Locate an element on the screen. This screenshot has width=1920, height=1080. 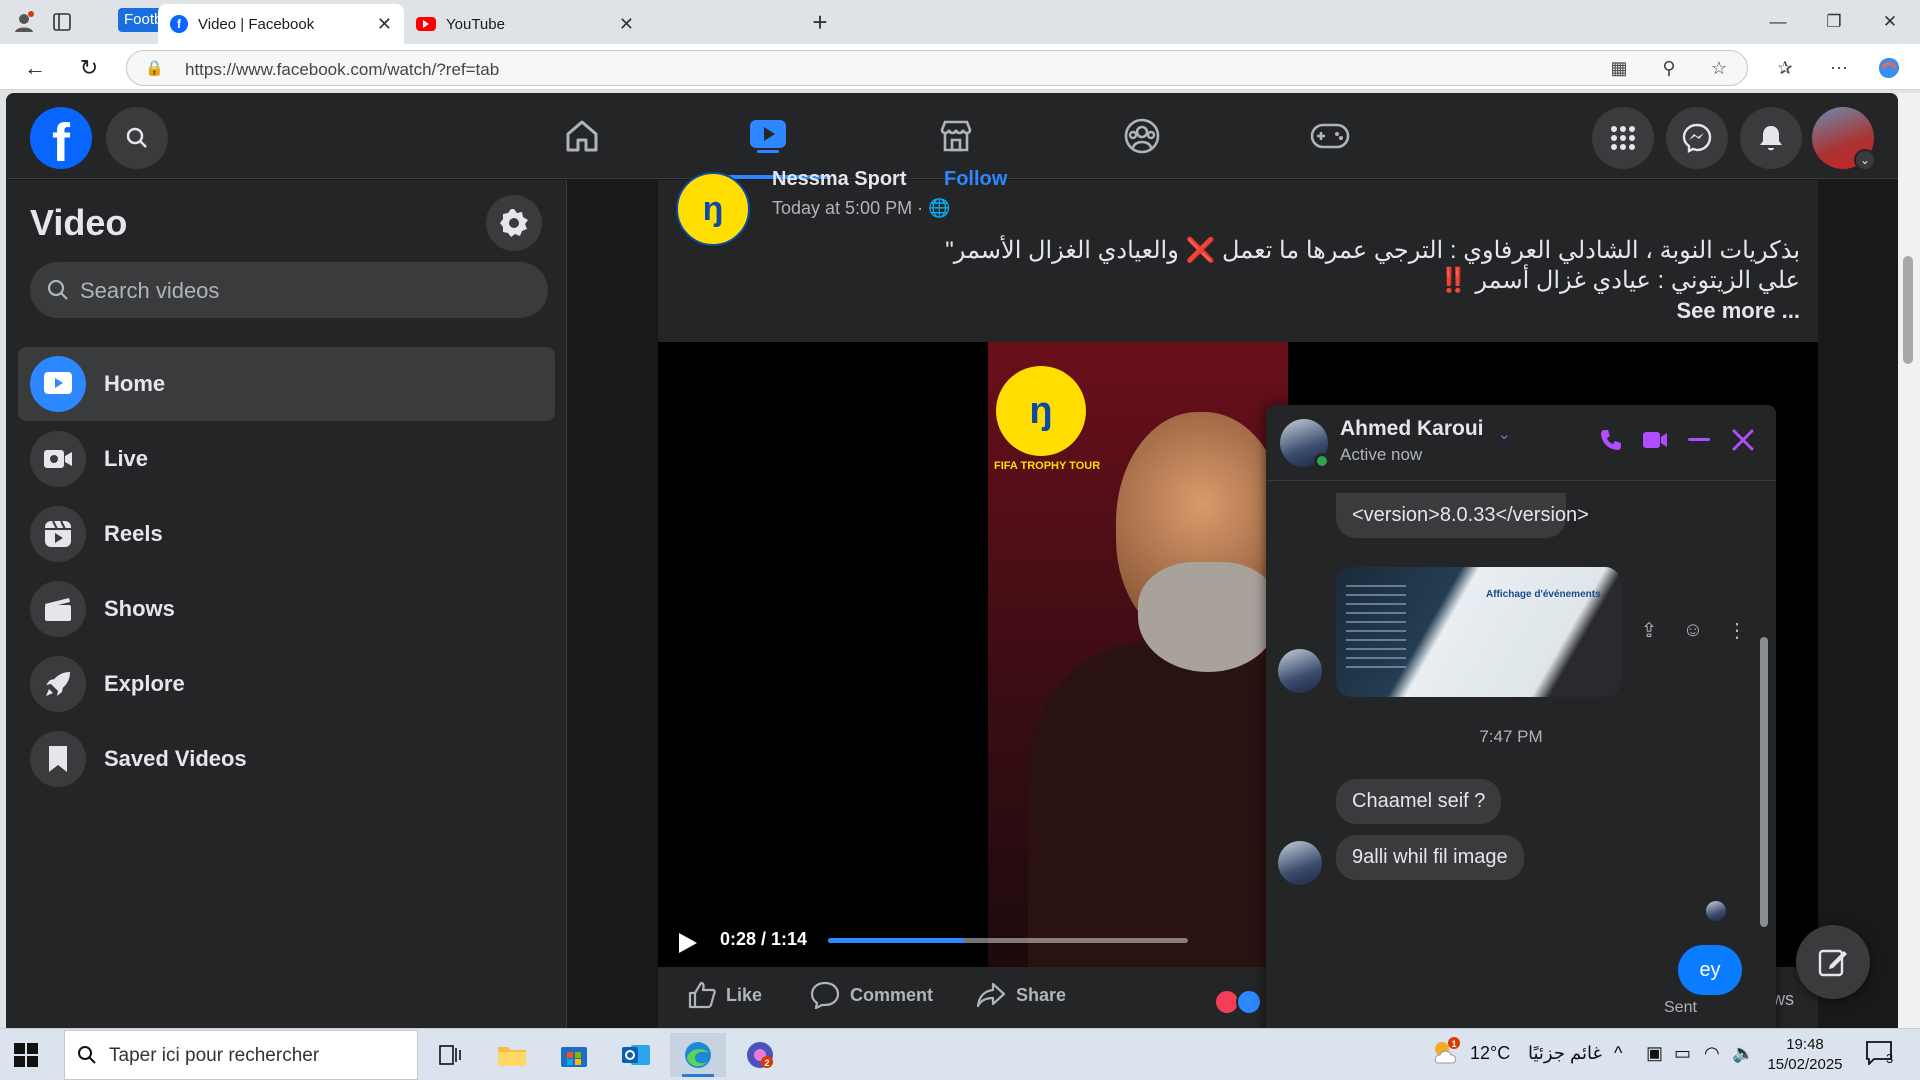
close-icon is located at coordinates (1743, 440).